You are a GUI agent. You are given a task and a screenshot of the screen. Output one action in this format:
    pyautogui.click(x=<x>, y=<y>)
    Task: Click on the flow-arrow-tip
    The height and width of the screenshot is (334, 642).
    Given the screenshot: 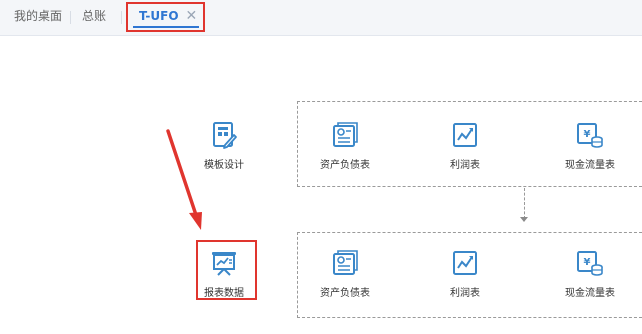 What is the action you would take?
    pyautogui.click(x=524, y=219)
    